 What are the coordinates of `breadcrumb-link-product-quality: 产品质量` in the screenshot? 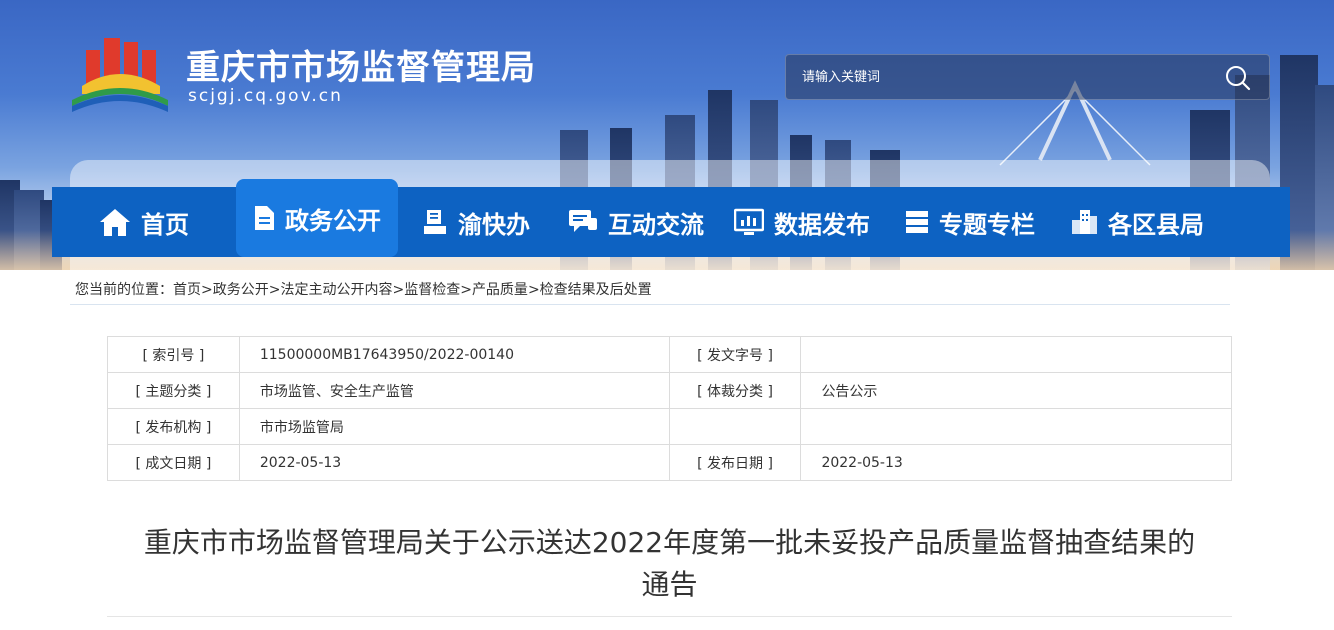 It's located at (500, 290).